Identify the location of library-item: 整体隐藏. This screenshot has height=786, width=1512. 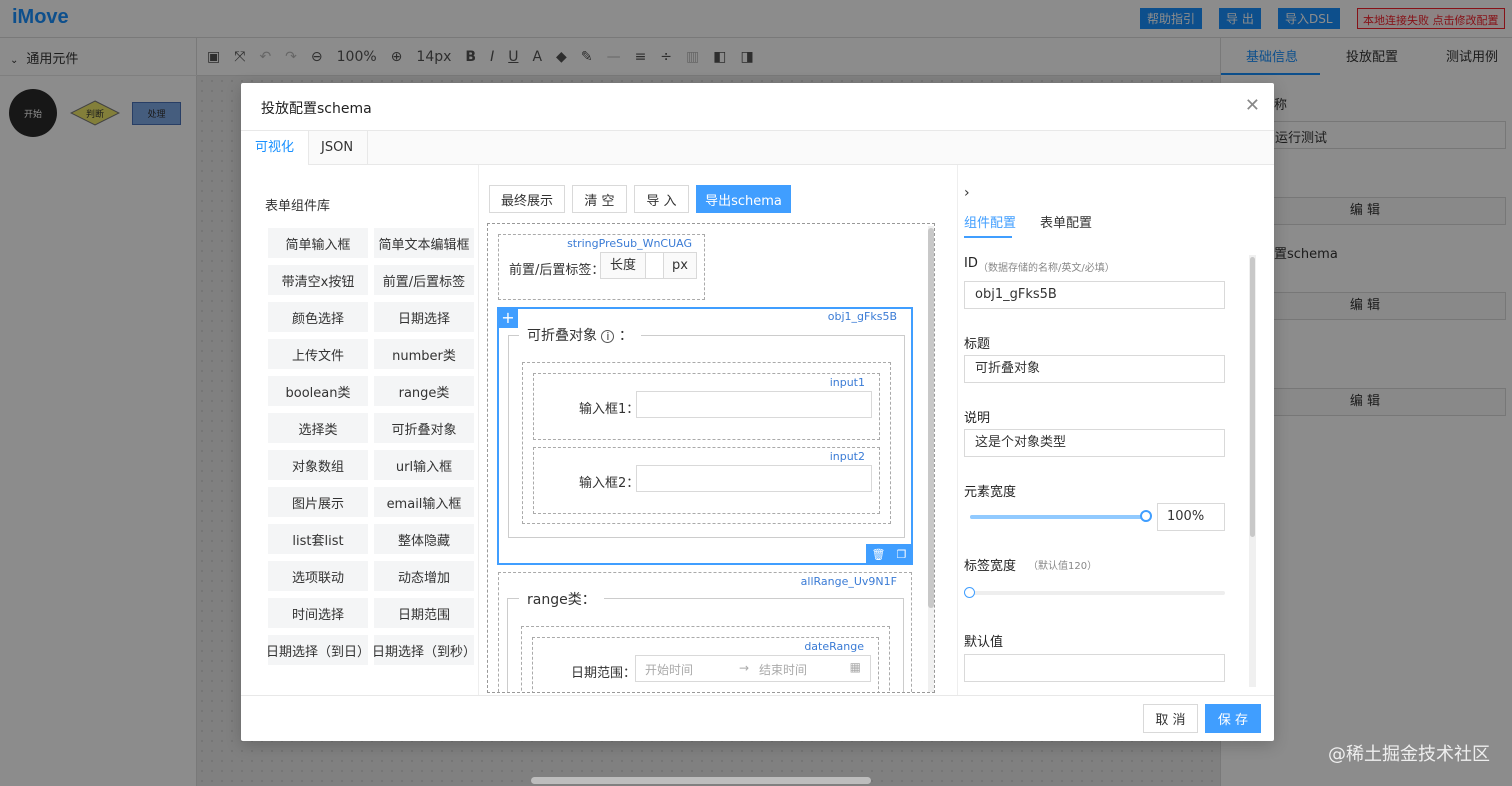
(424, 539).